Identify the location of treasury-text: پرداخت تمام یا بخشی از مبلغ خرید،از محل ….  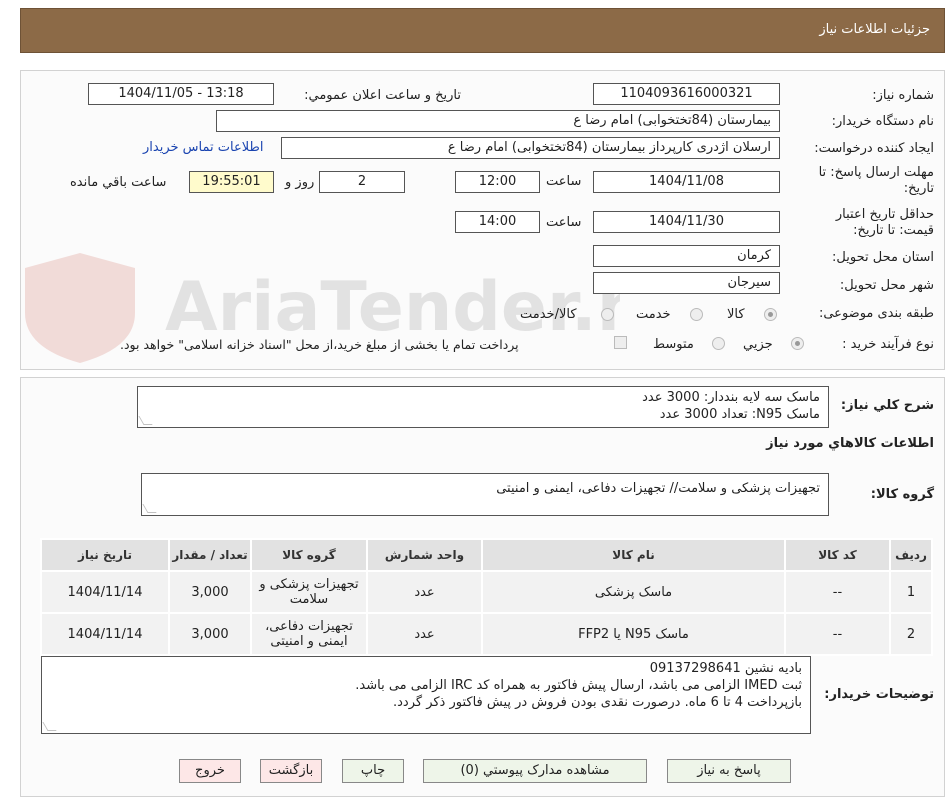
(319, 344).